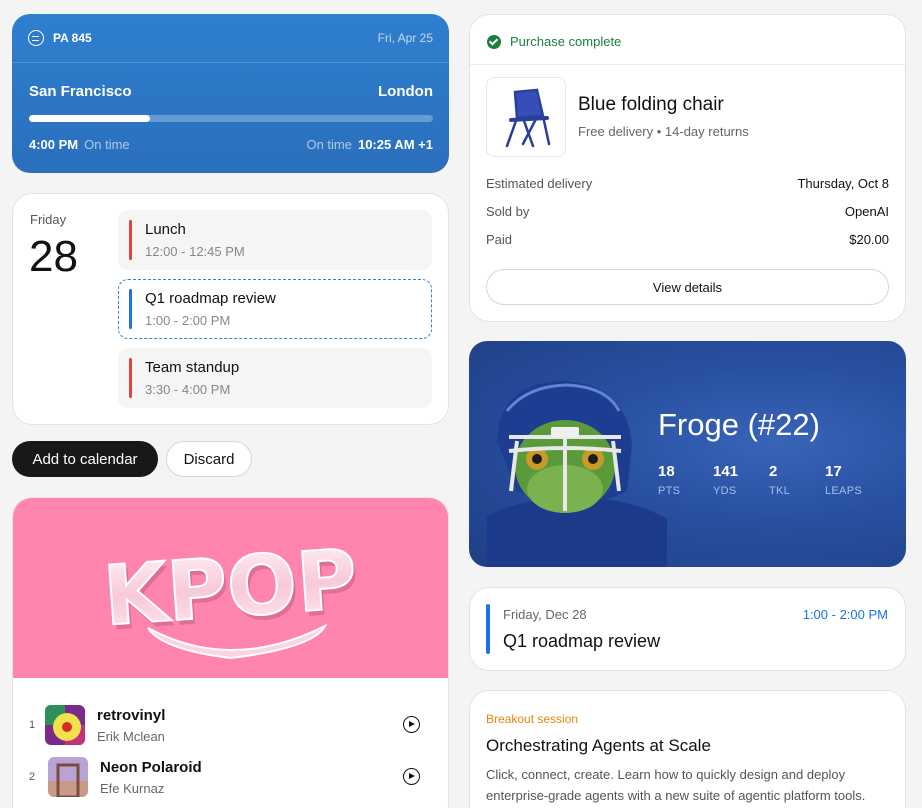  What do you see at coordinates (866, 211) in the screenshot?
I see `row-value: OpenAI` at bounding box center [866, 211].